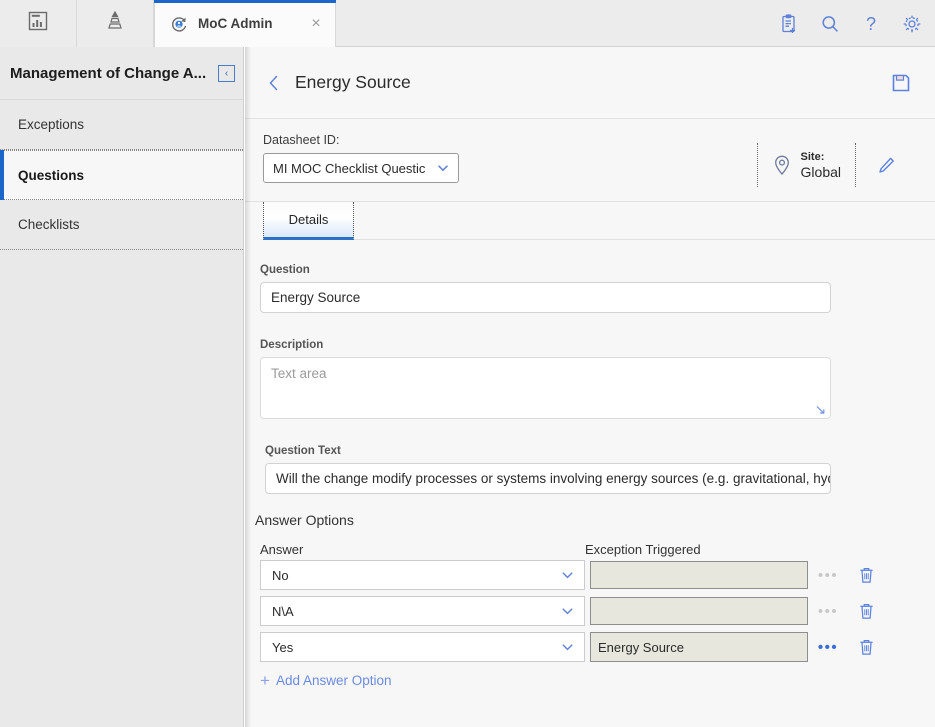 The height and width of the screenshot is (727, 935). Describe the element at coordinates (121, 225) in the screenshot. I see `sidebar-item-checklists: Checklists` at that location.